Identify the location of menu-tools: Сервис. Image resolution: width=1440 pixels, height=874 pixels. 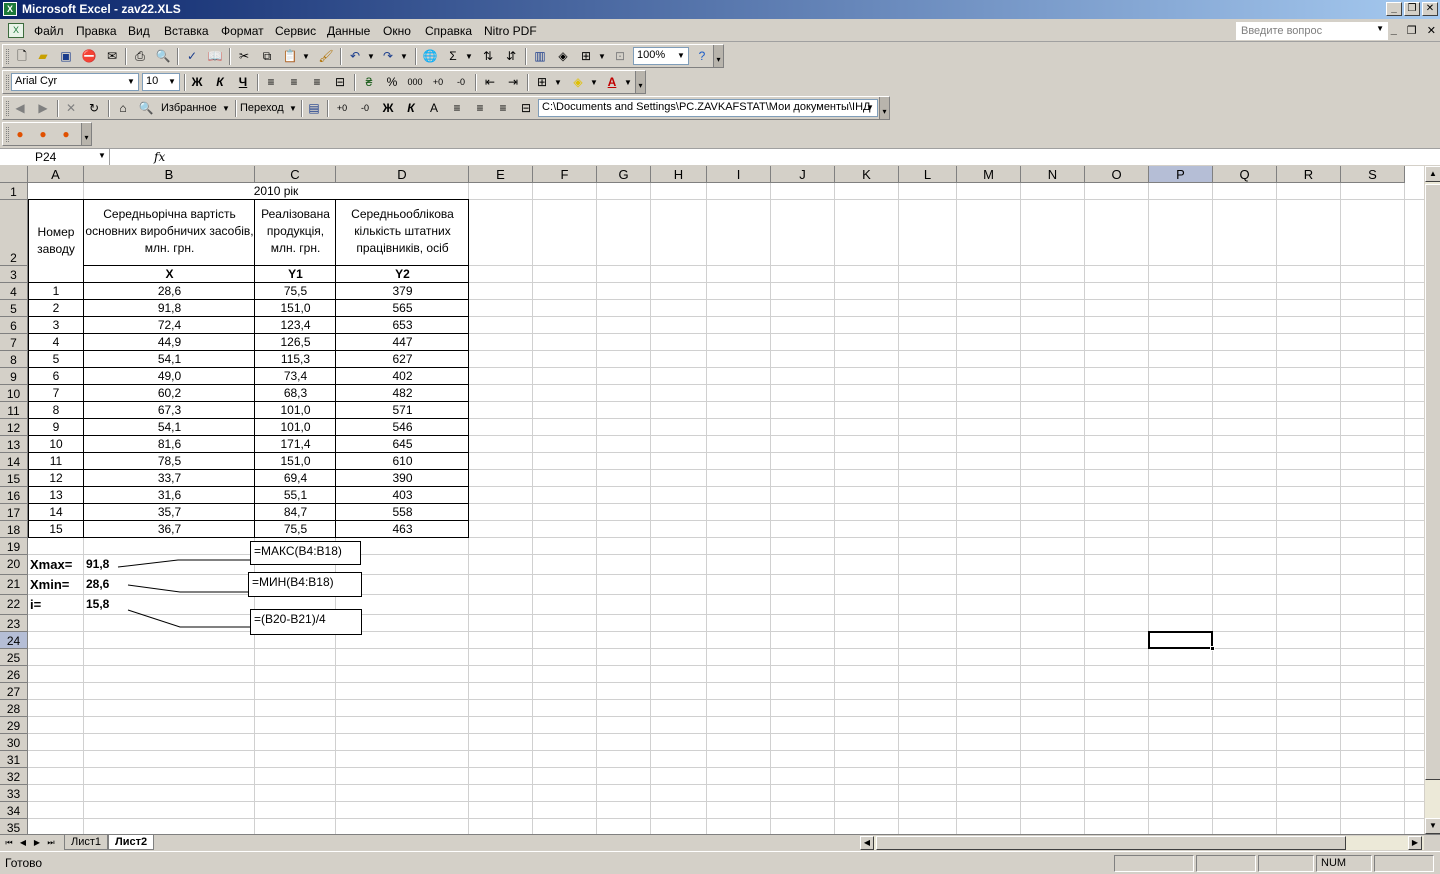
(295, 31).